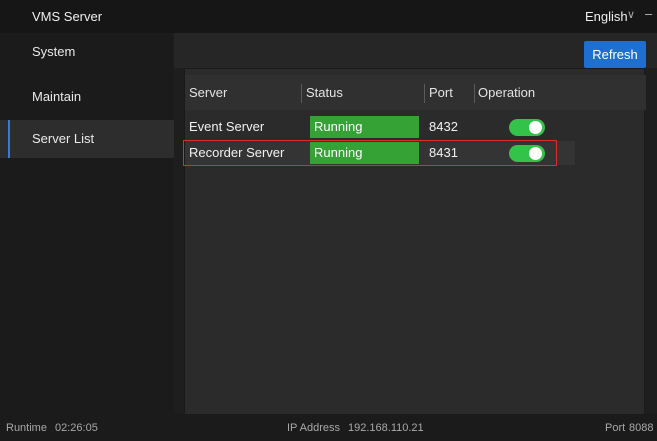 This screenshot has height=441, width=657. What do you see at coordinates (54, 51) in the screenshot?
I see `sidebar-item-label: System` at bounding box center [54, 51].